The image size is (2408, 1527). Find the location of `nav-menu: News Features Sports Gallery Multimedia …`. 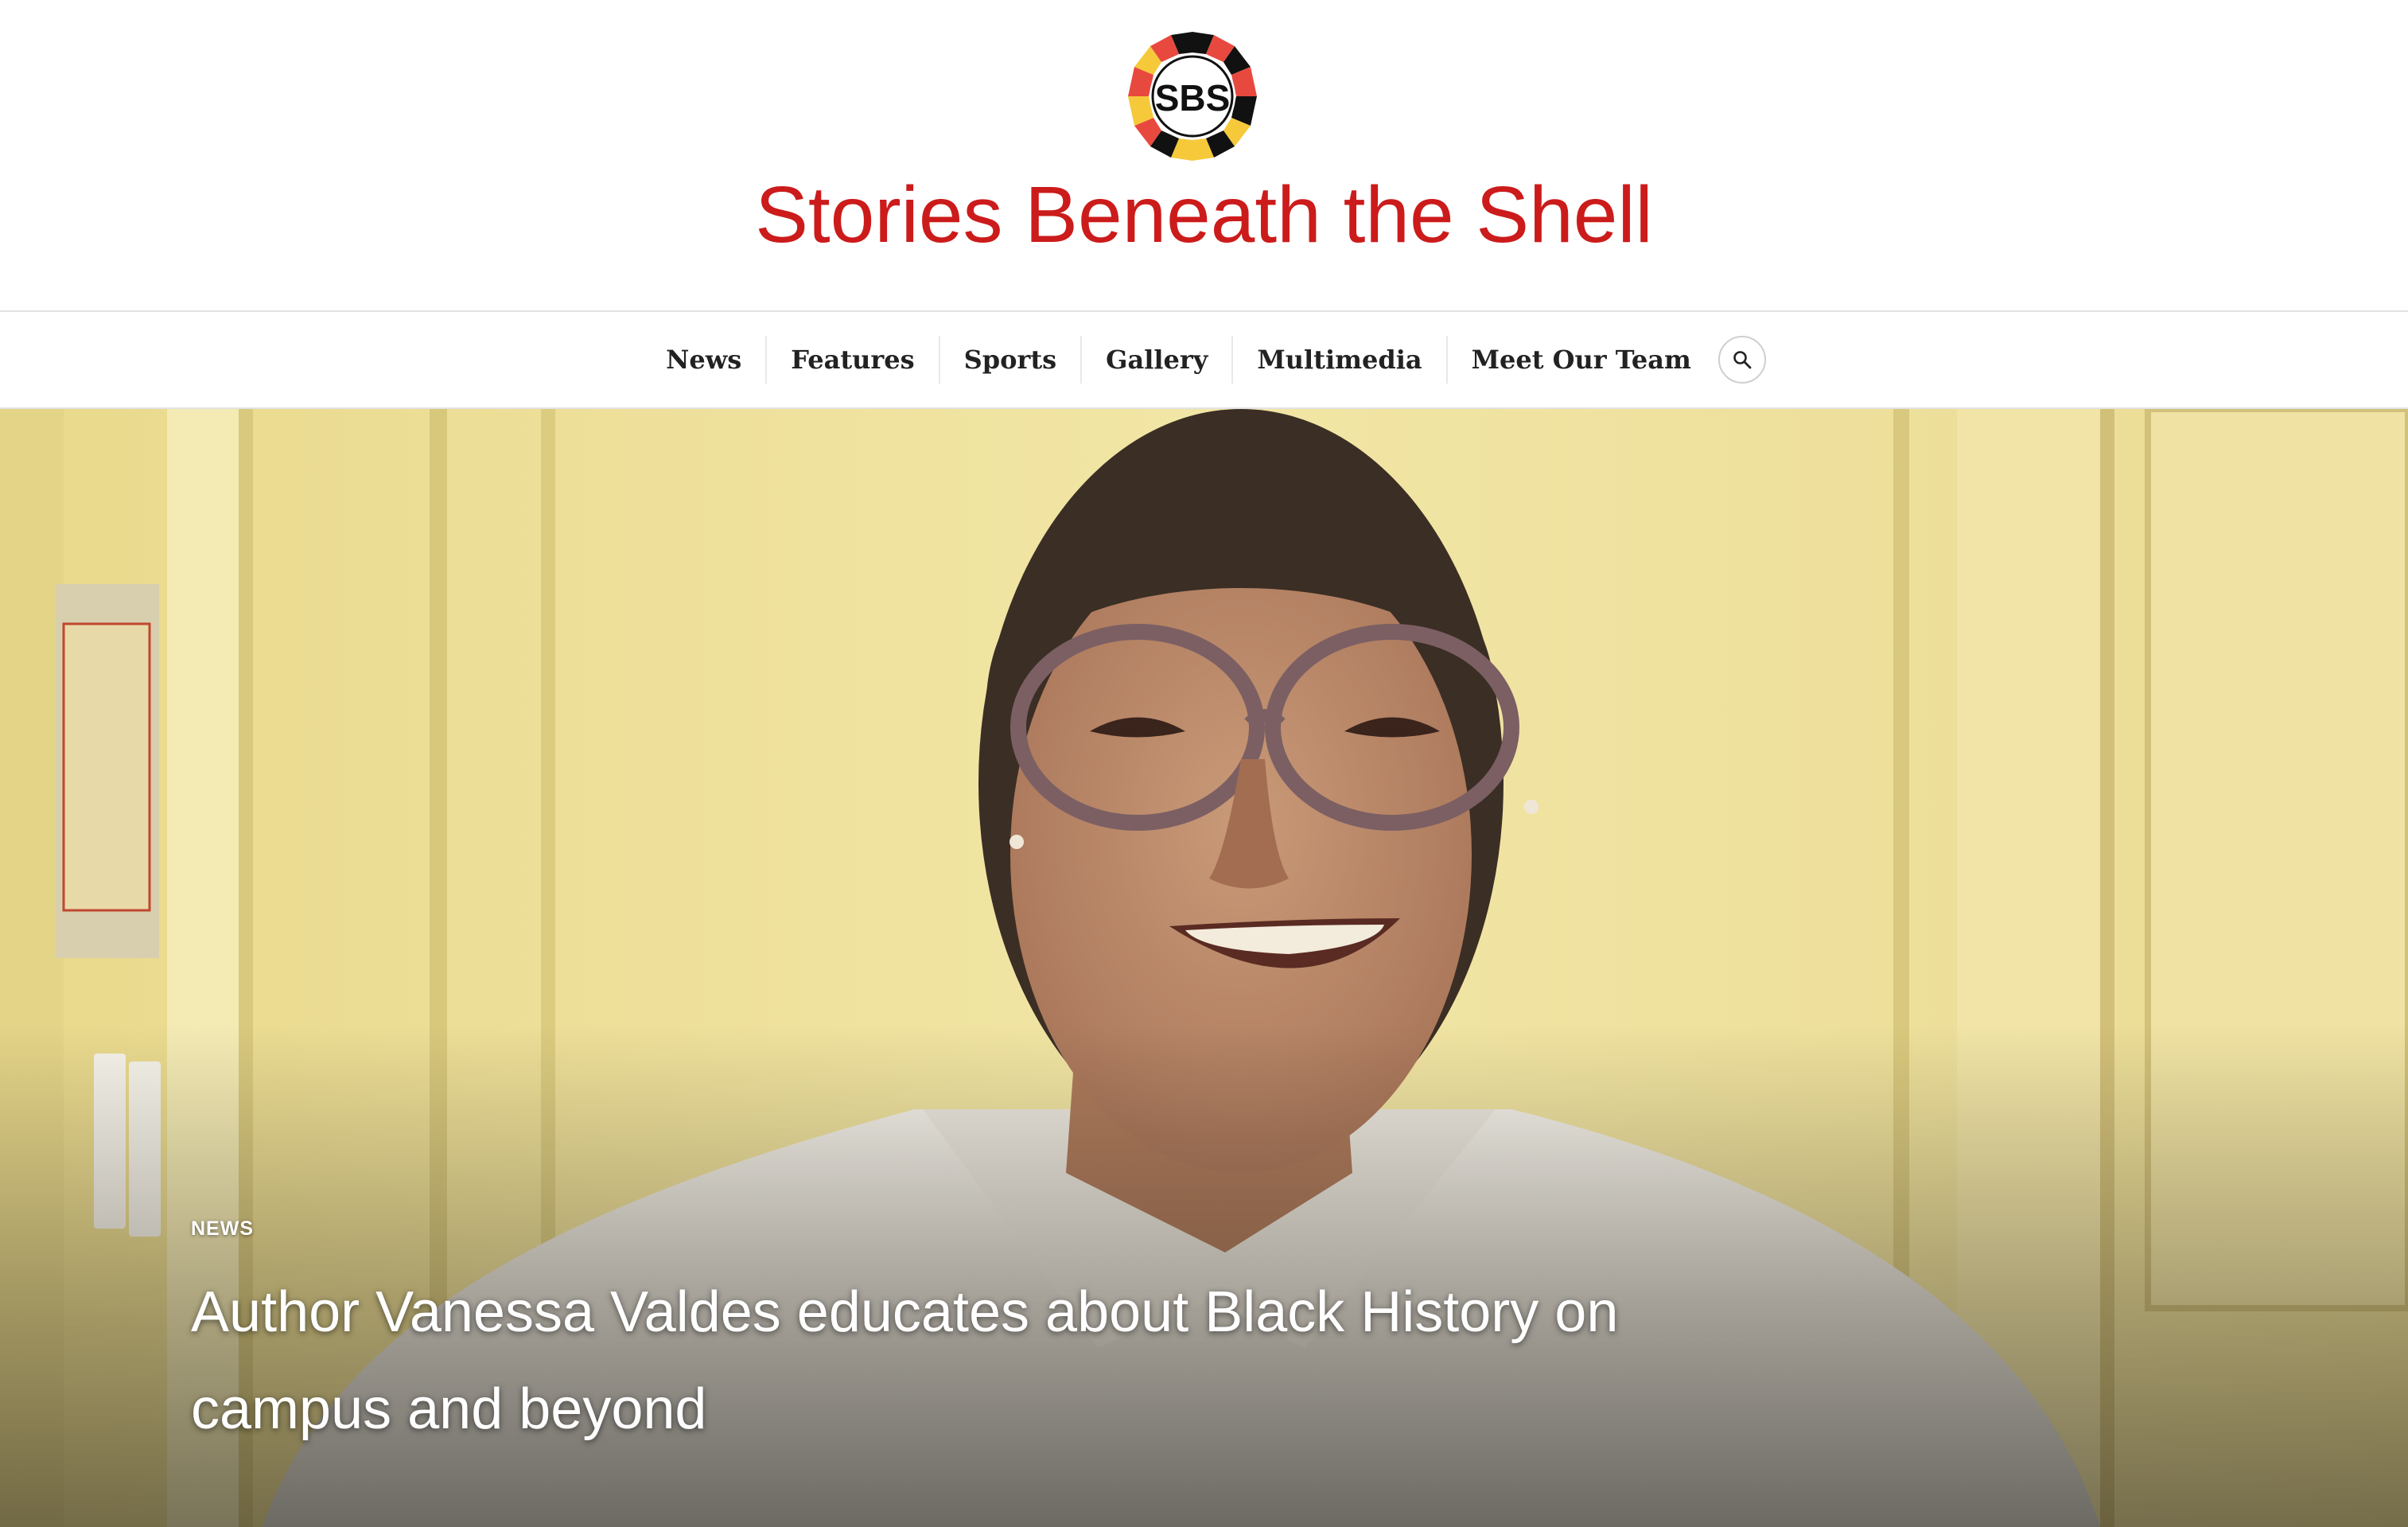

nav-menu: News Features Sports Gallery Multimedia … is located at coordinates (1204, 359).